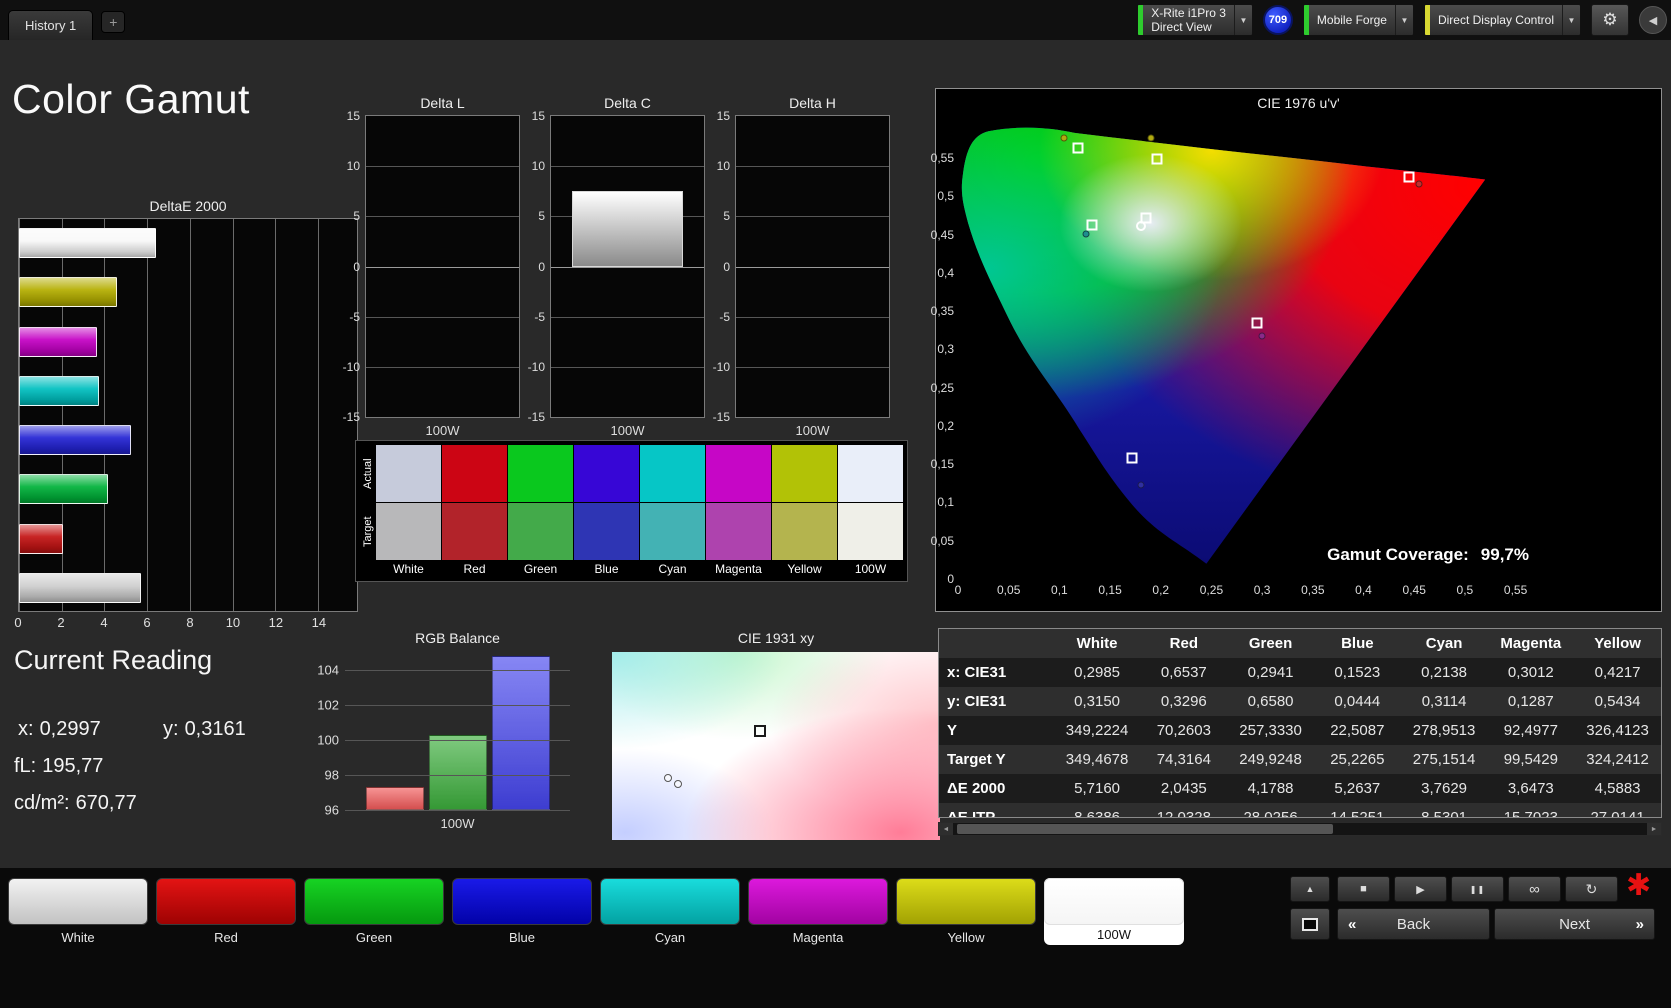 The image size is (1671, 1008). I want to click on axis-tick-label: 0,05, so click(1009, 590).